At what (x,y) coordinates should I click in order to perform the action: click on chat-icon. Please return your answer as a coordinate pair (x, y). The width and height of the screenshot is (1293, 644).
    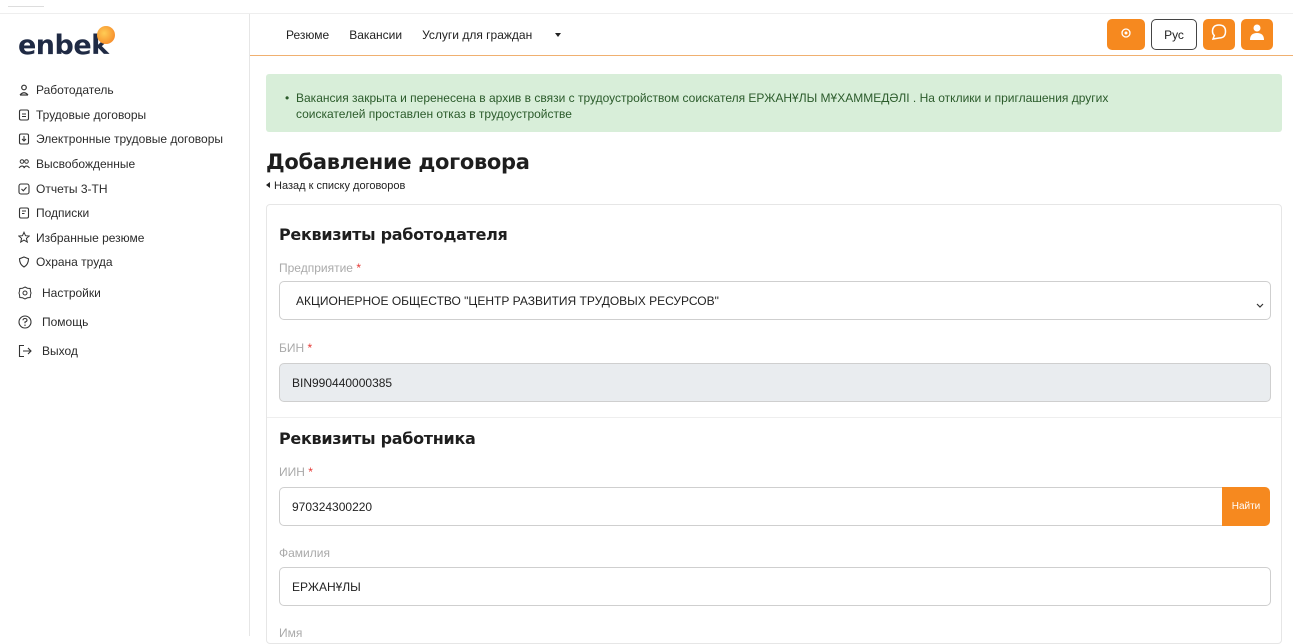
    Looking at the image, I should click on (1219, 34).